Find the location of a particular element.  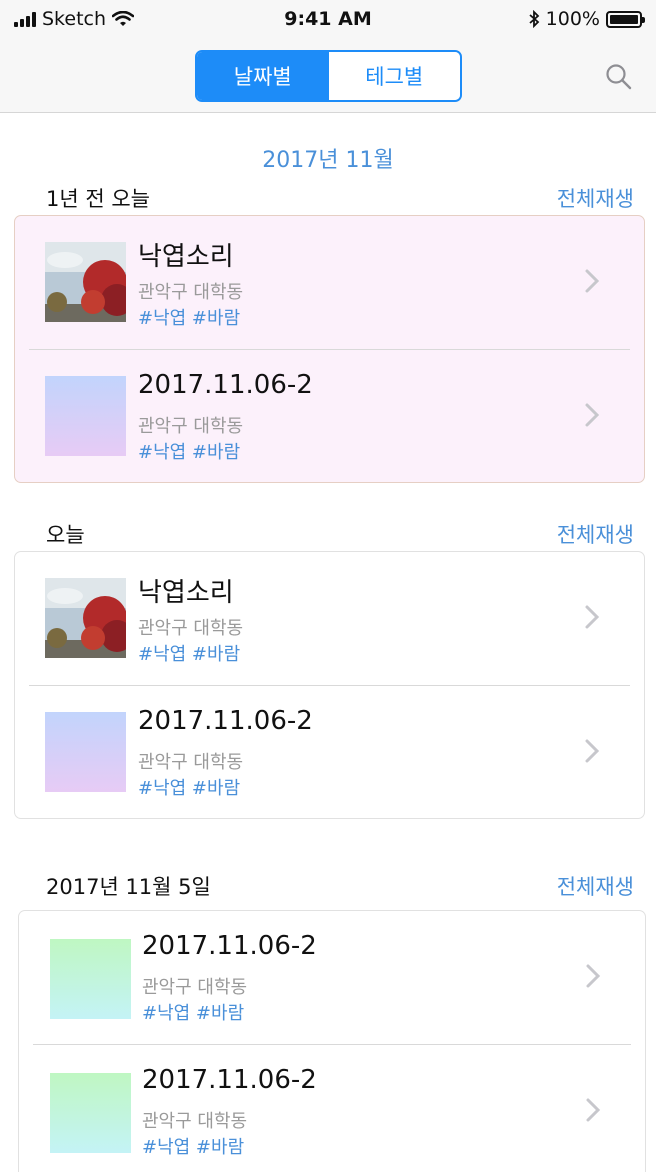

month-label: 2017년 11월 is located at coordinates (328, 160).